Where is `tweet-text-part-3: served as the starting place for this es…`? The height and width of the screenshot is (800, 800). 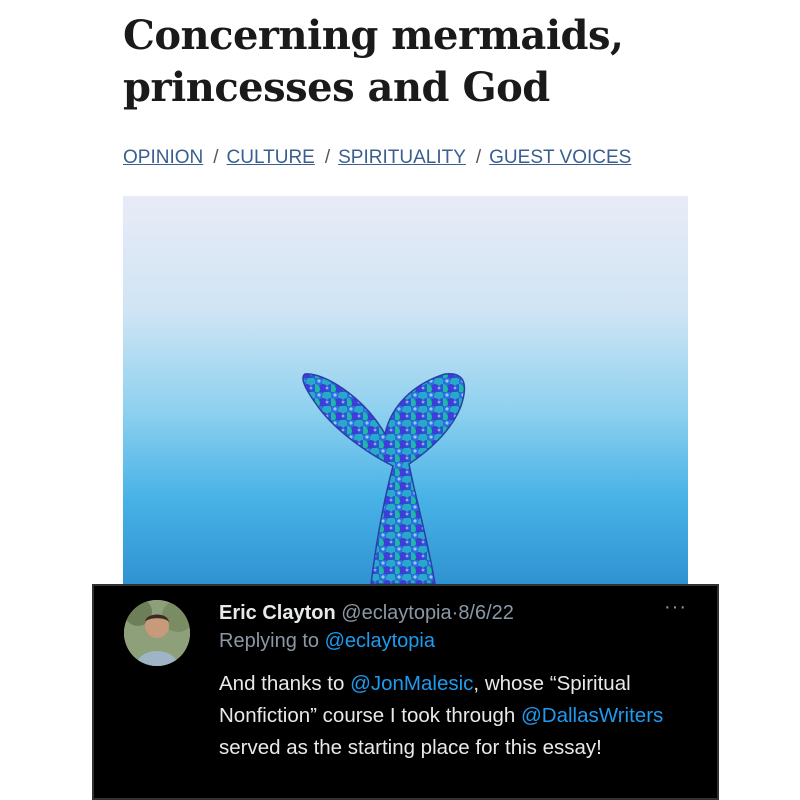
tweet-text-part-3: served as the starting place for this es… is located at coordinates (410, 747).